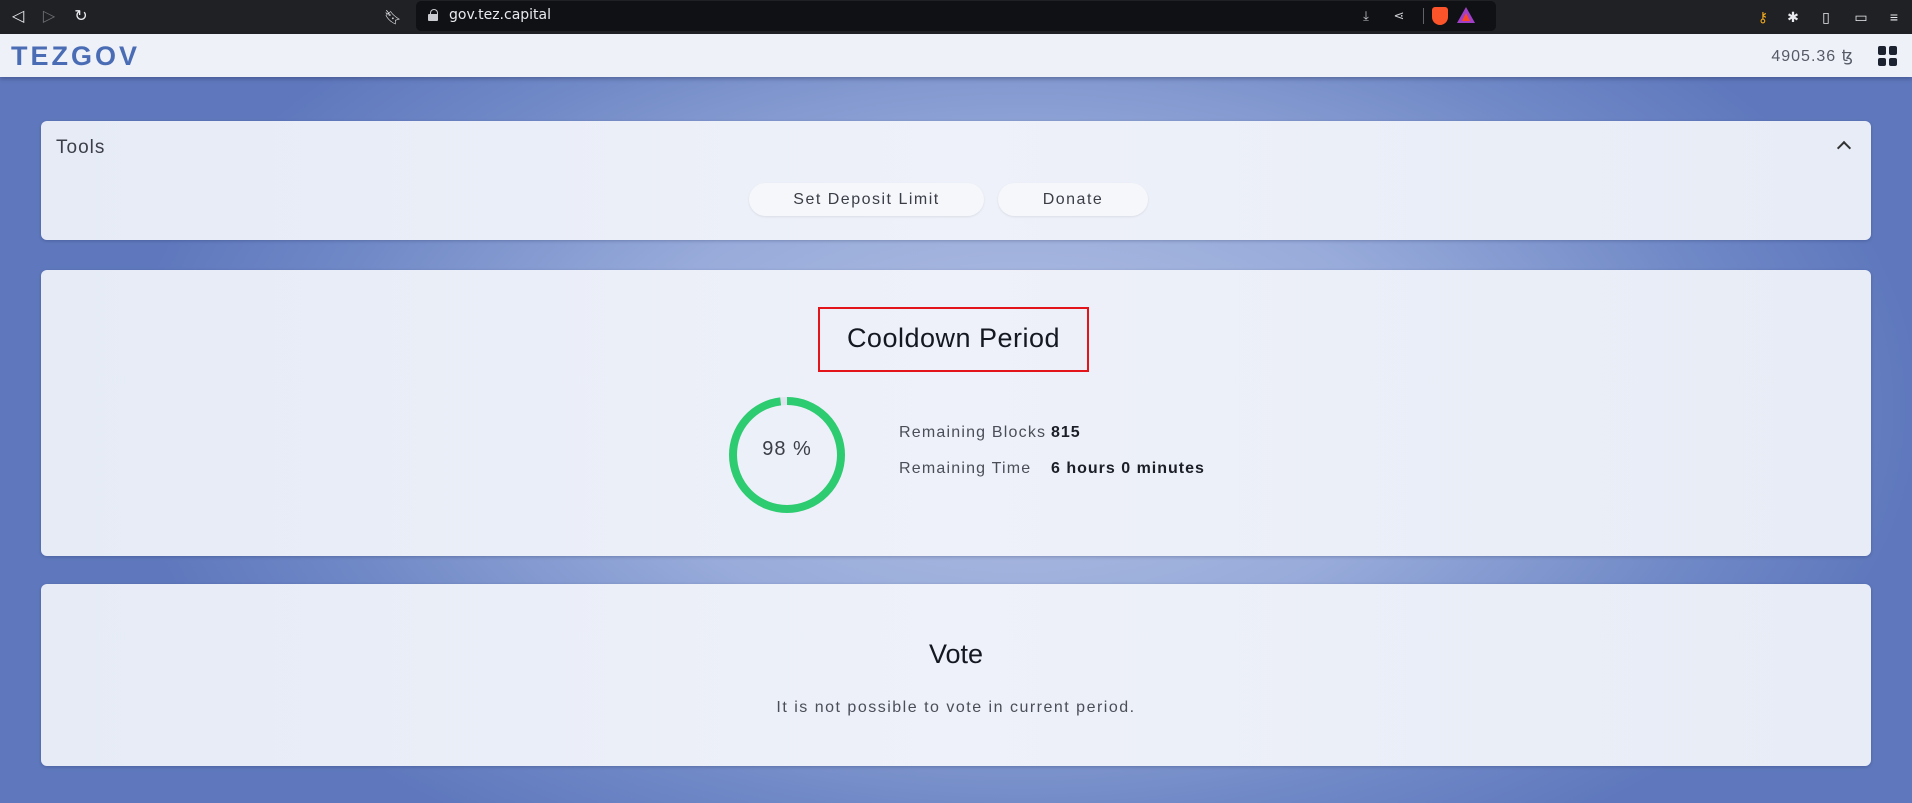 The image size is (1912, 803). What do you see at coordinates (1423, 16) in the screenshot?
I see `divider` at bounding box center [1423, 16].